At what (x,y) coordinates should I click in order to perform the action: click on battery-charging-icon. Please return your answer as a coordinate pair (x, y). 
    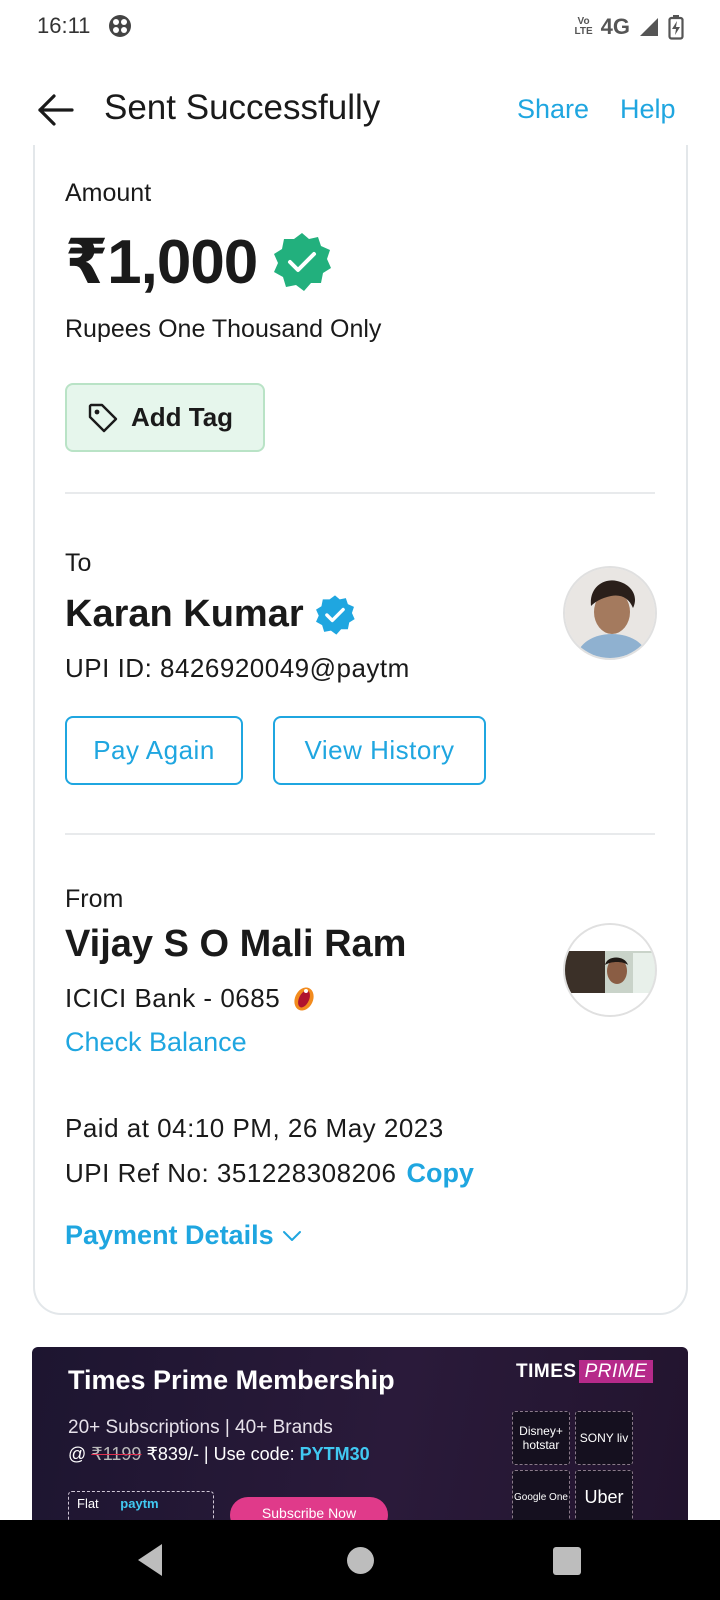
    Looking at the image, I should click on (676, 27).